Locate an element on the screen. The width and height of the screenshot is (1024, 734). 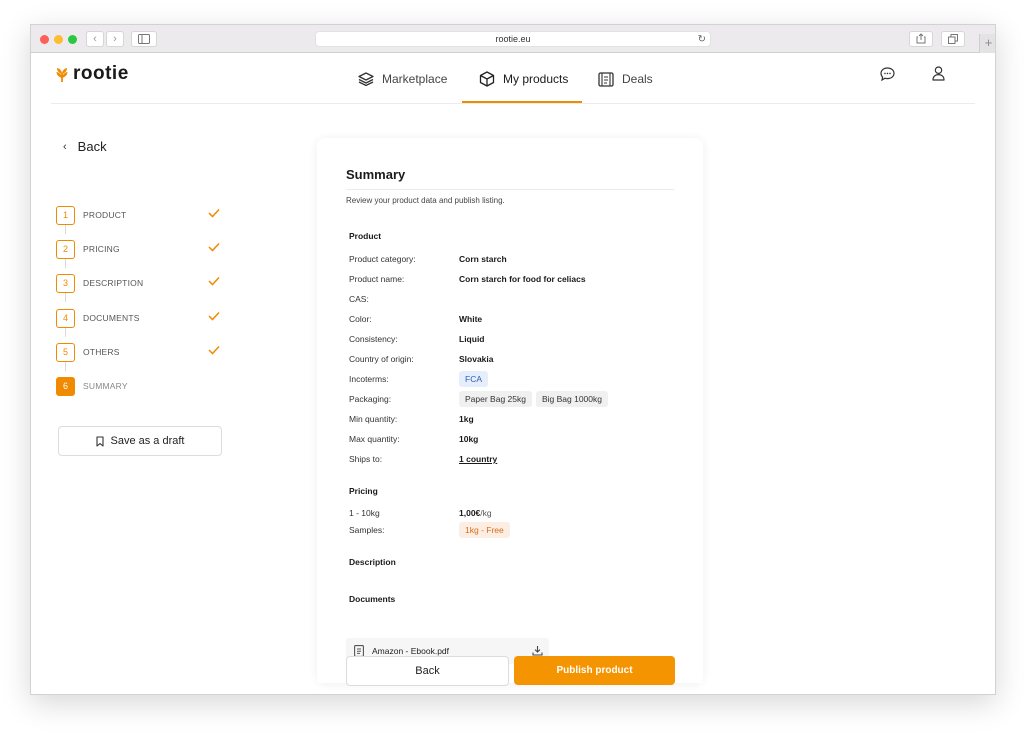
minimize-window-button is located at coordinates (58, 39).